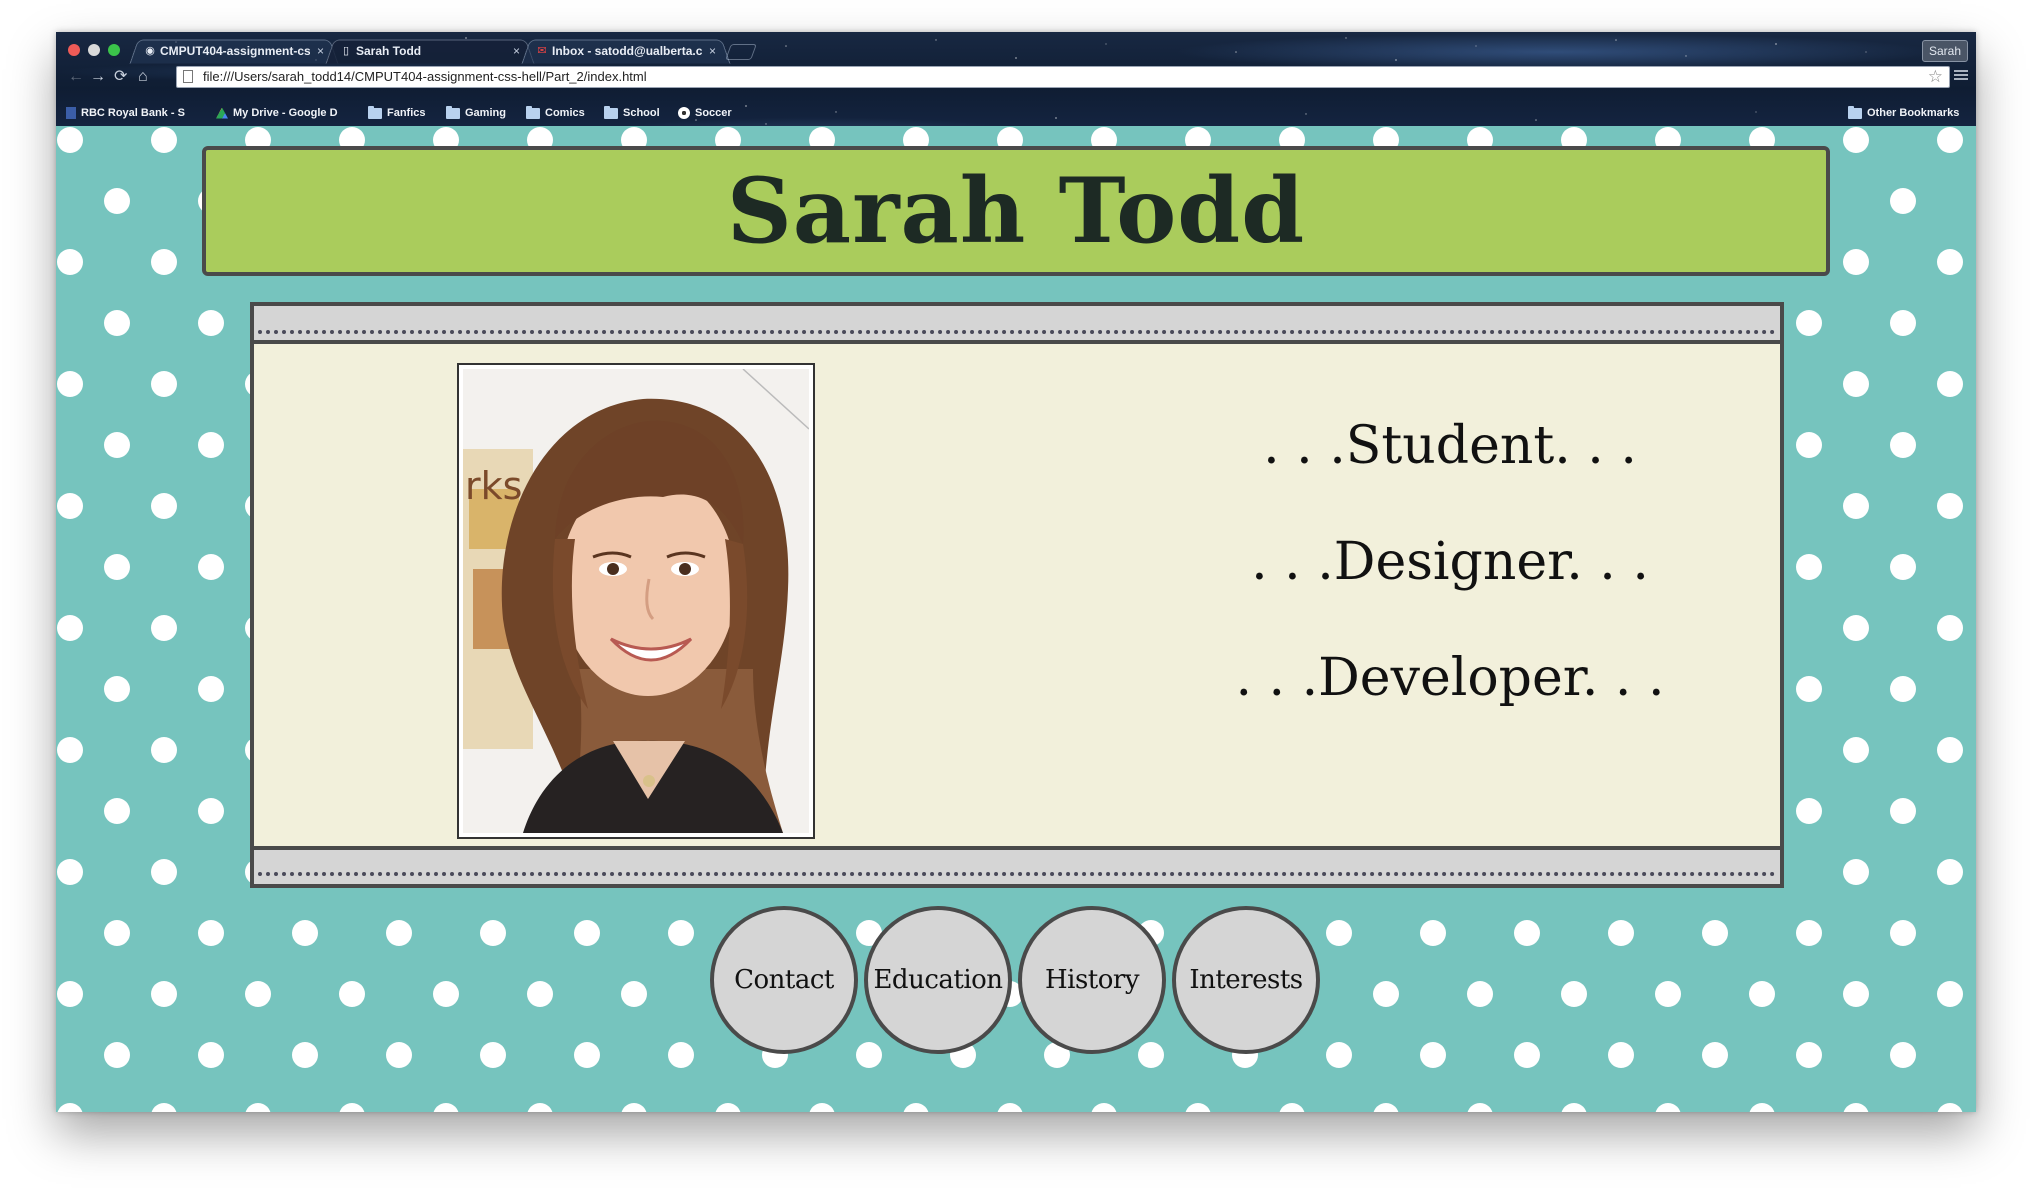  I want to click on role-designer: . . .Designer. . ., so click(1450, 562).